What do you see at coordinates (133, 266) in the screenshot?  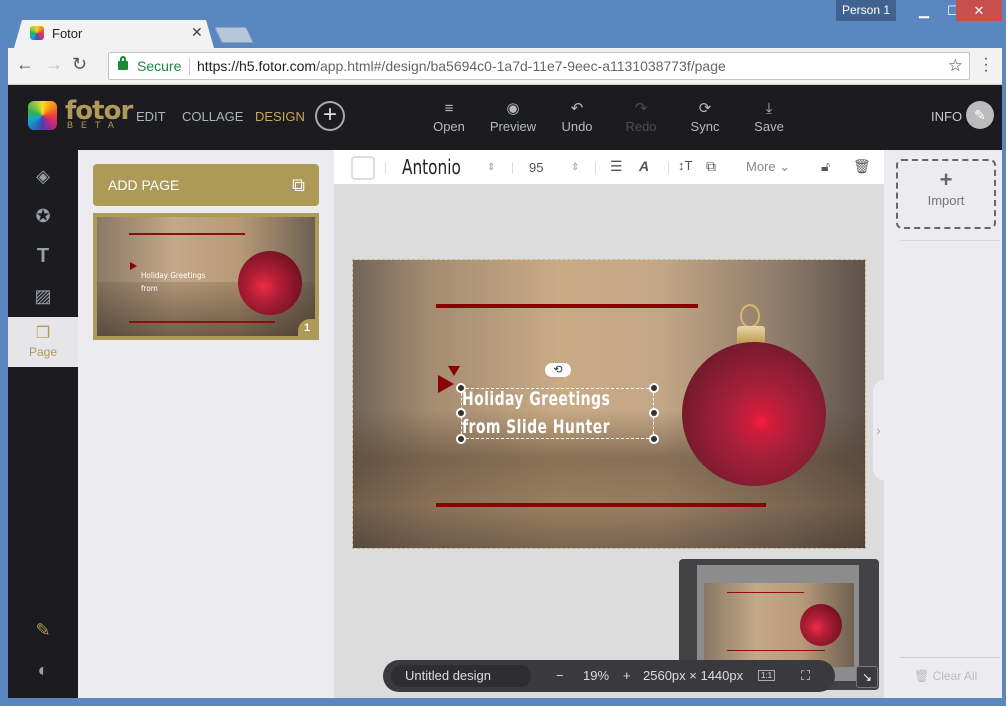 I see `thumb-triangle` at bounding box center [133, 266].